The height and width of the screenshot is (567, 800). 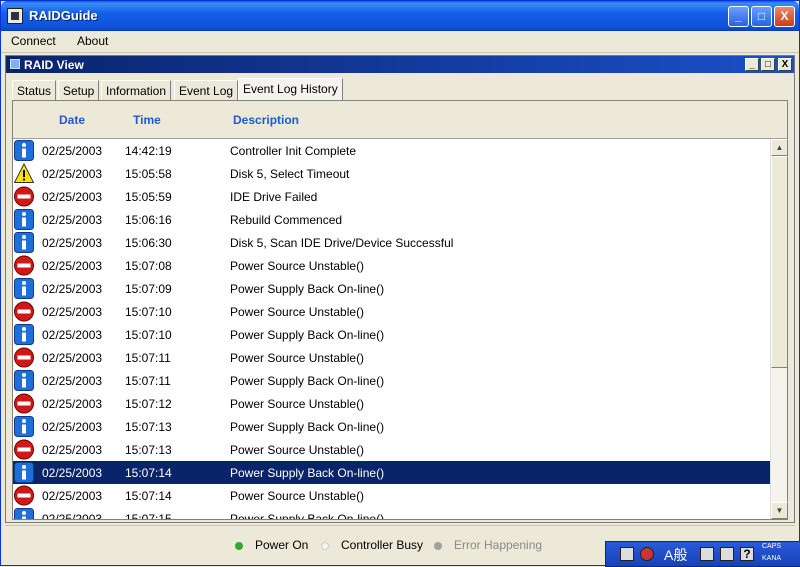 What do you see at coordinates (148, 289) in the screenshot?
I see `cell-time: 15:07:09` at bounding box center [148, 289].